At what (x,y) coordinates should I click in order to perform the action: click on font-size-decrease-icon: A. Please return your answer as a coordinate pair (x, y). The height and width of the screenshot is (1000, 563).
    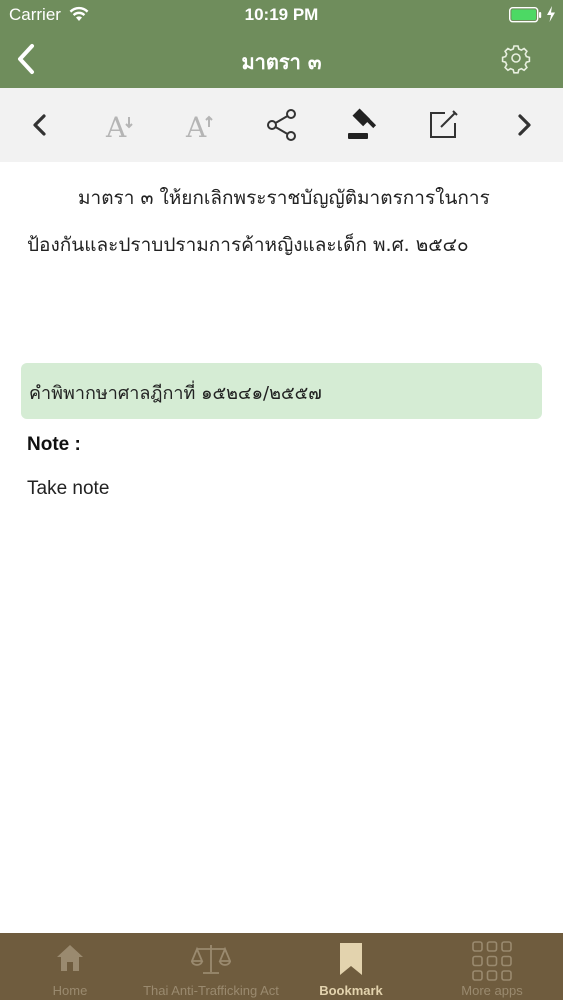
    Looking at the image, I should click on (119, 127).